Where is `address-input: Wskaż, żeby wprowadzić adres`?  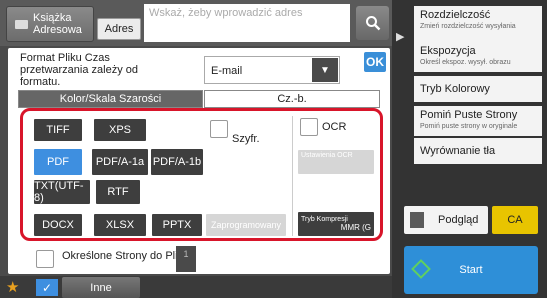 address-input: Wskaż, żeby wprowadzić adres is located at coordinates (247, 23).